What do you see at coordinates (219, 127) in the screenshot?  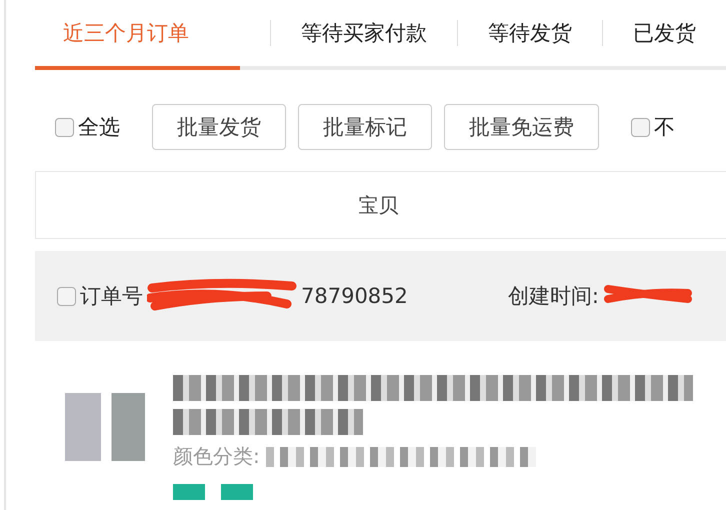 I see `batch-button: 批量发货` at bounding box center [219, 127].